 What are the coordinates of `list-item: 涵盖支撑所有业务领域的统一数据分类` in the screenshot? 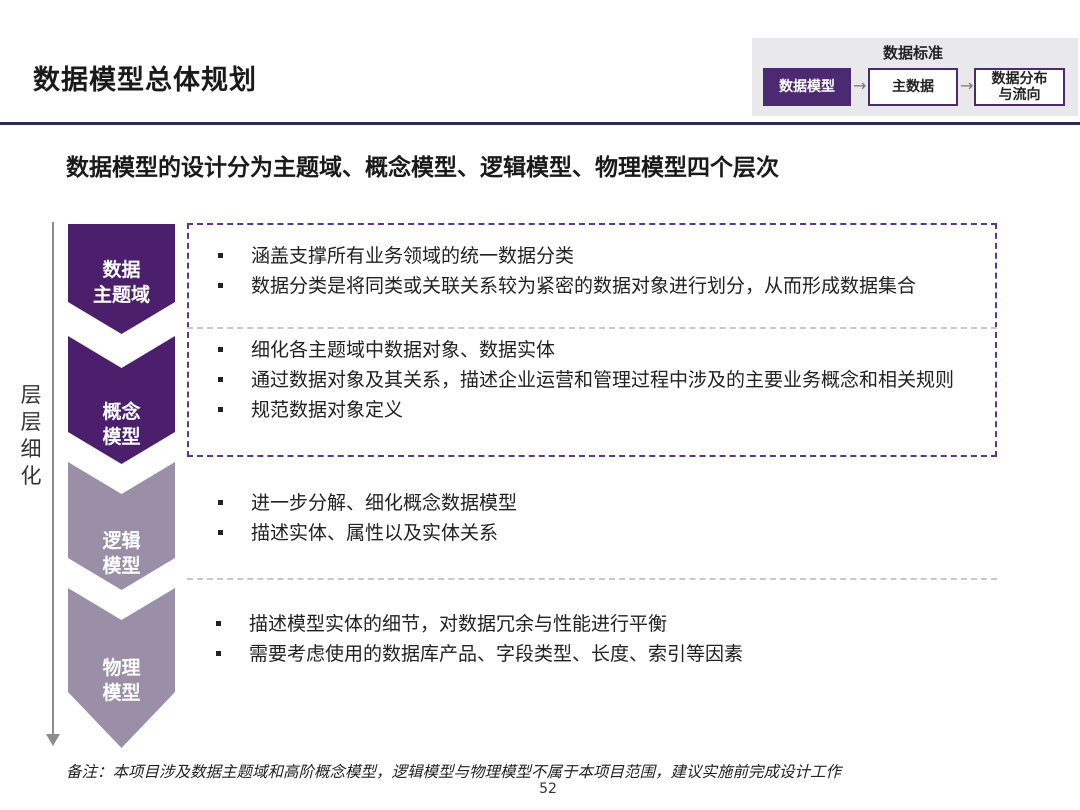 It's located at (605, 256).